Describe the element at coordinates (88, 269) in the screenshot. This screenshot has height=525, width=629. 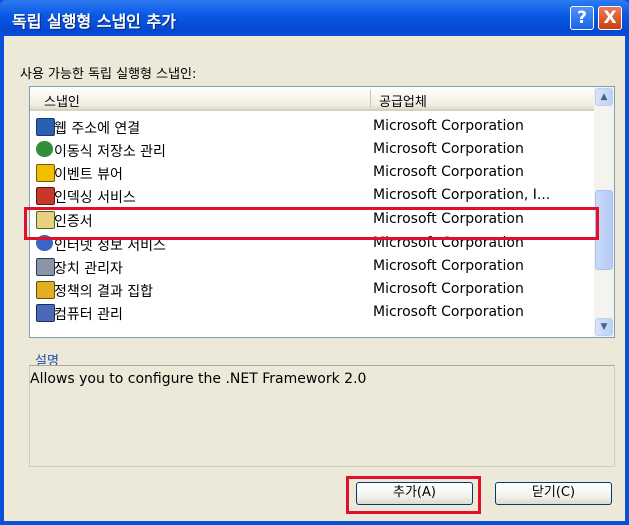
I see `snapin-name: 장치 관리자` at that location.